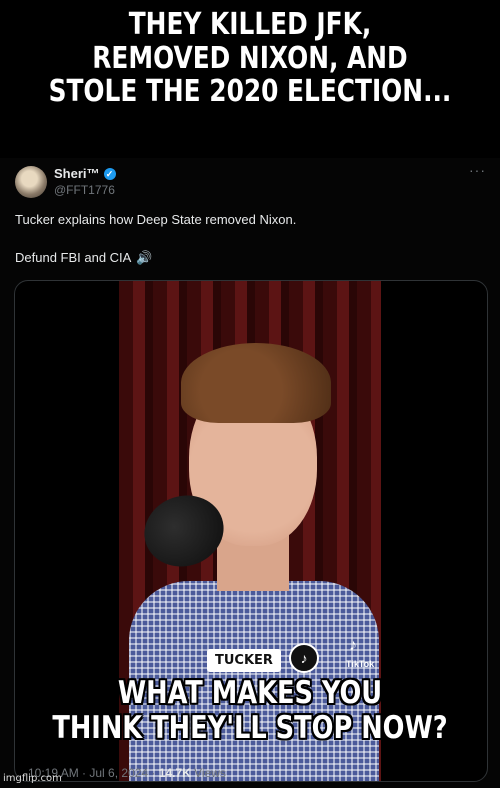  I want to click on tiktok-label: TikTok, so click(360, 664).